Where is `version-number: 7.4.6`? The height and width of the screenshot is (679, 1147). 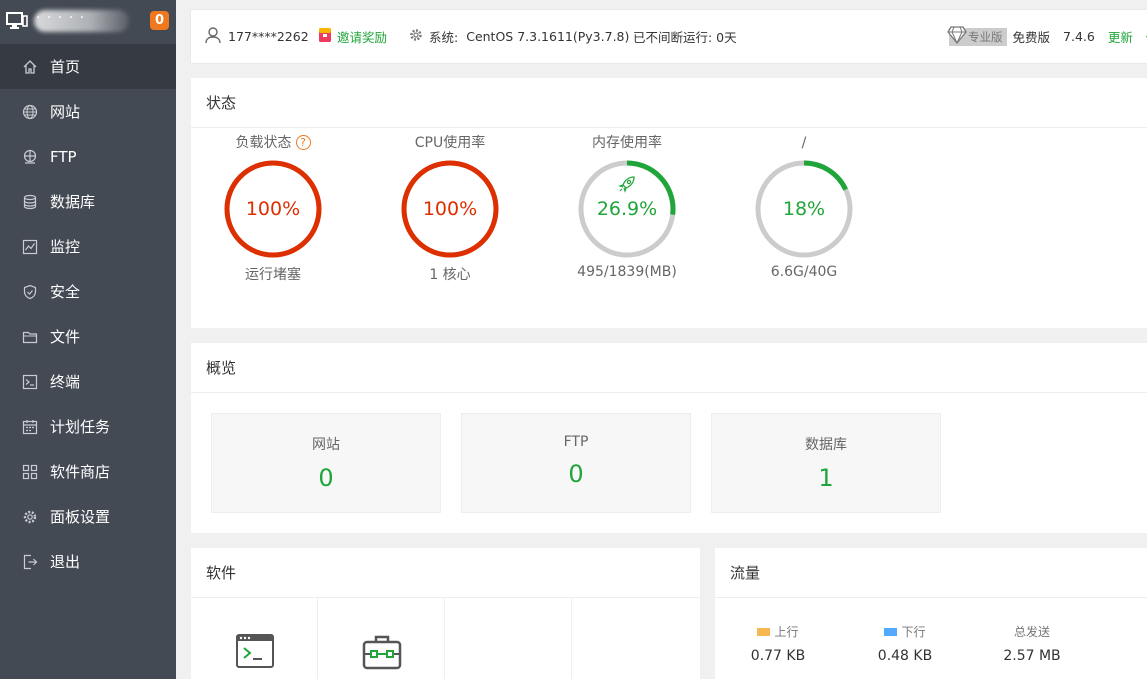 version-number: 7.4.6 is located at coordinates (1079, 36).